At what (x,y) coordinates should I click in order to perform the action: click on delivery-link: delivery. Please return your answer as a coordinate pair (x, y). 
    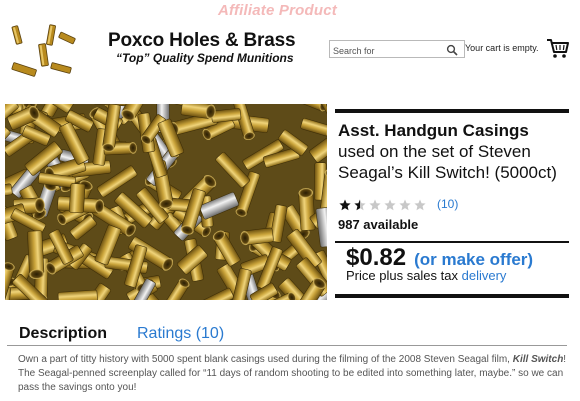
    Looking at the image, I should click on (484, 275).